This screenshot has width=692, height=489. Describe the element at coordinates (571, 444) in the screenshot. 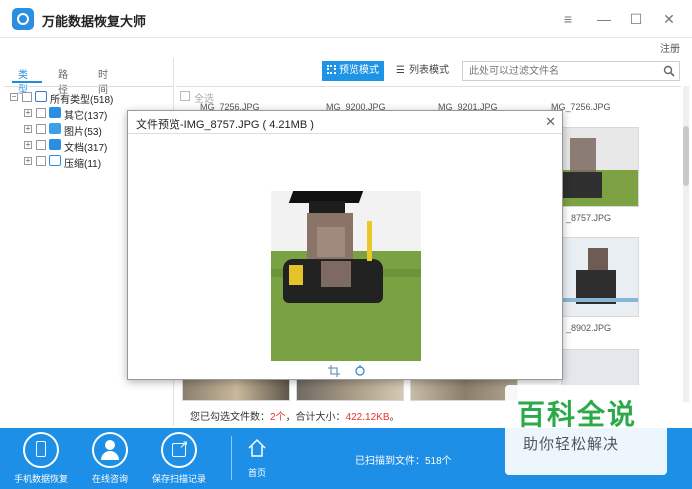

I see `watermark-subtitle: 助你轻松解决` at that location.